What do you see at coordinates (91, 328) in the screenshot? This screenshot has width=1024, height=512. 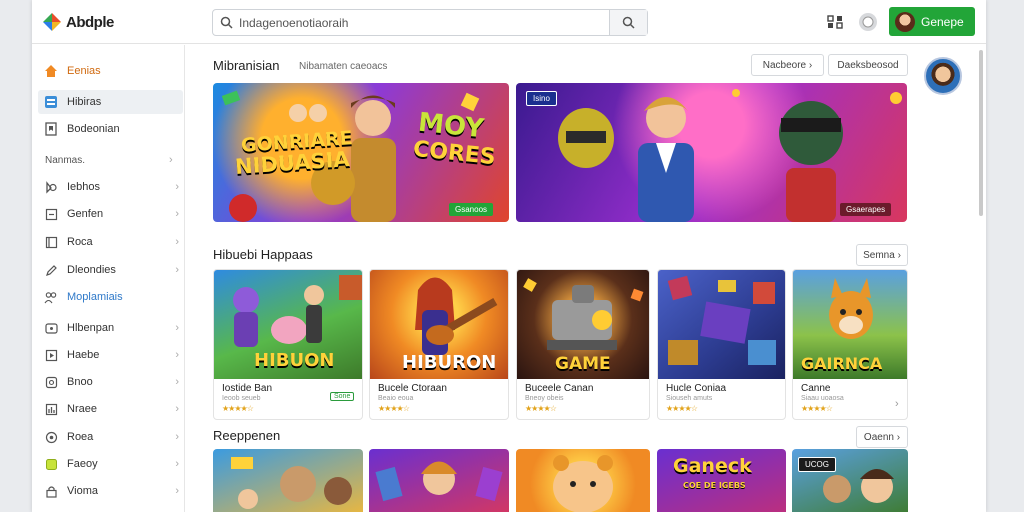 I see `sidebar-item-label: Hlbenpan` at bounding box center [91, 328].